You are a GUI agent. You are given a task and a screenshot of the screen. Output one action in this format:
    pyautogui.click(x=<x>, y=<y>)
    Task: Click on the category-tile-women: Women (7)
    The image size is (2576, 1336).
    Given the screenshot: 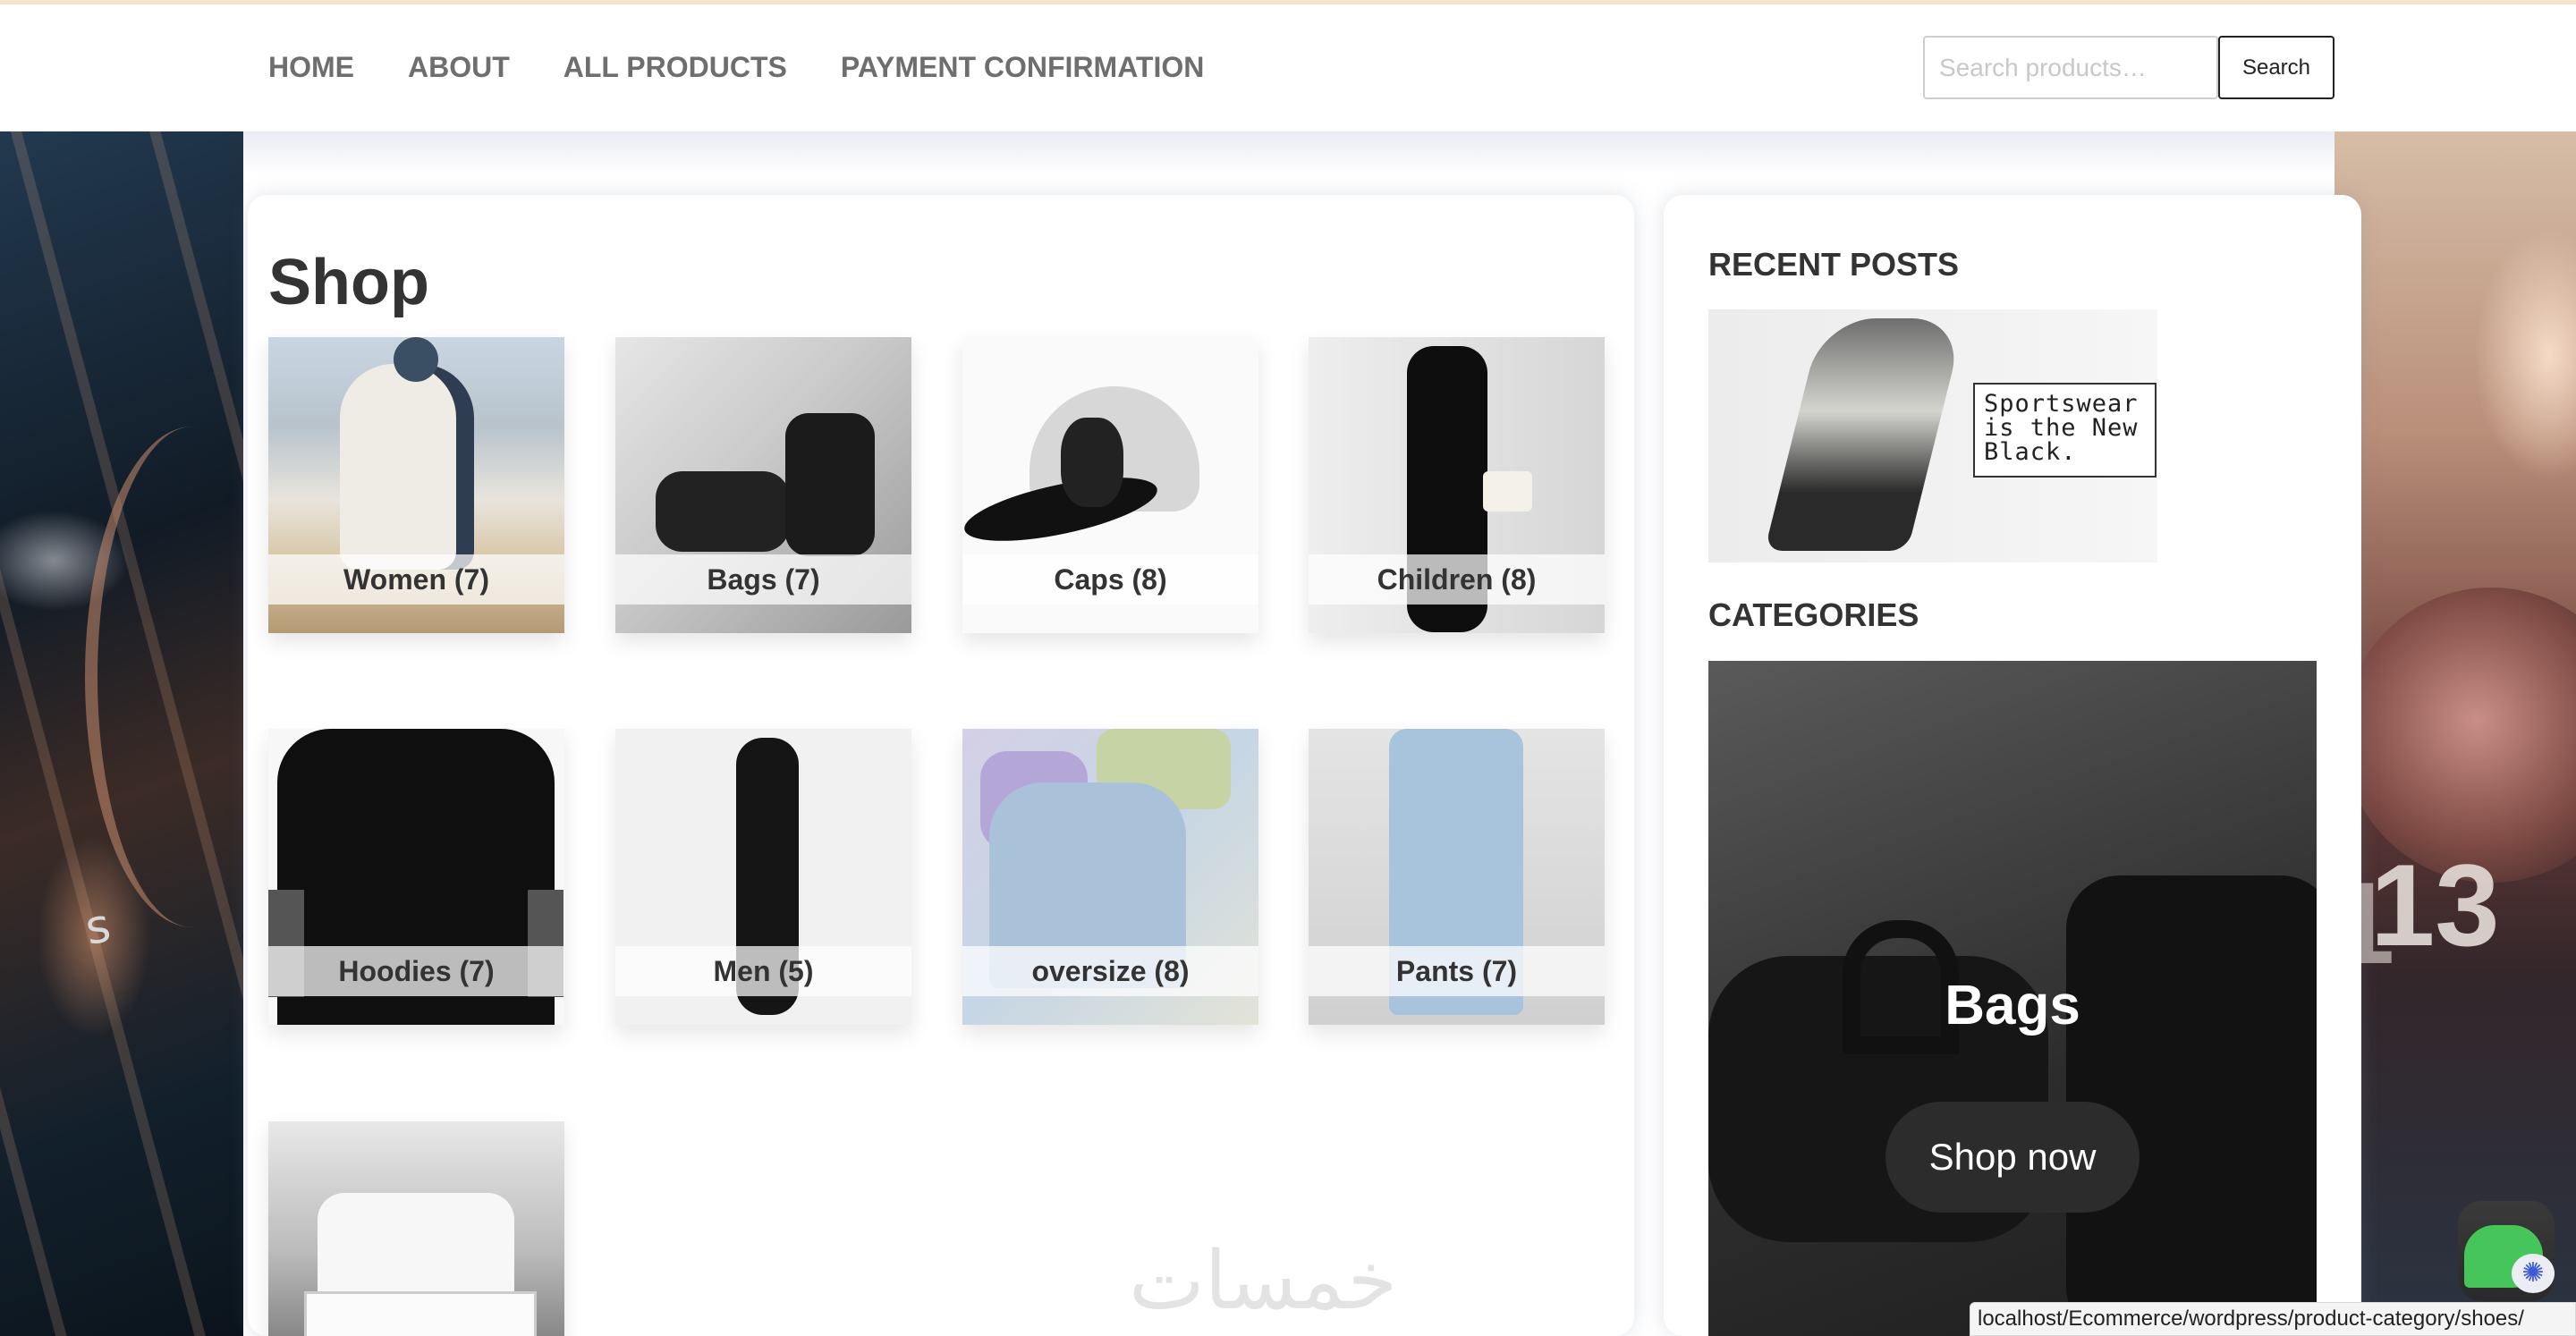 What is the action you would take?
    pyautogui.click(x=416, y=485)
    